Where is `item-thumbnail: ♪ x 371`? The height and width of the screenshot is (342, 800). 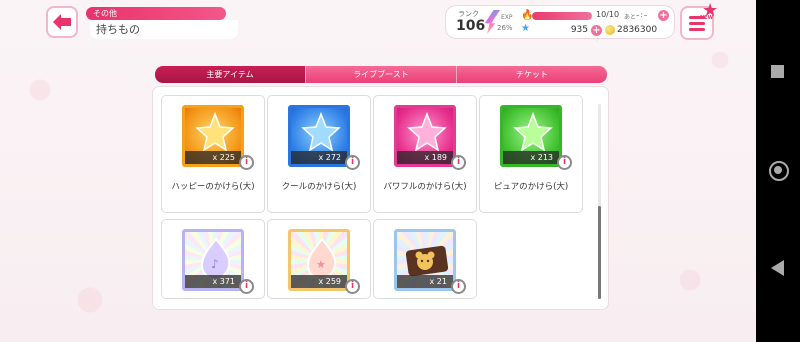
item-thumbnail: ♪ x 371 is located at coordinates (213, 260).